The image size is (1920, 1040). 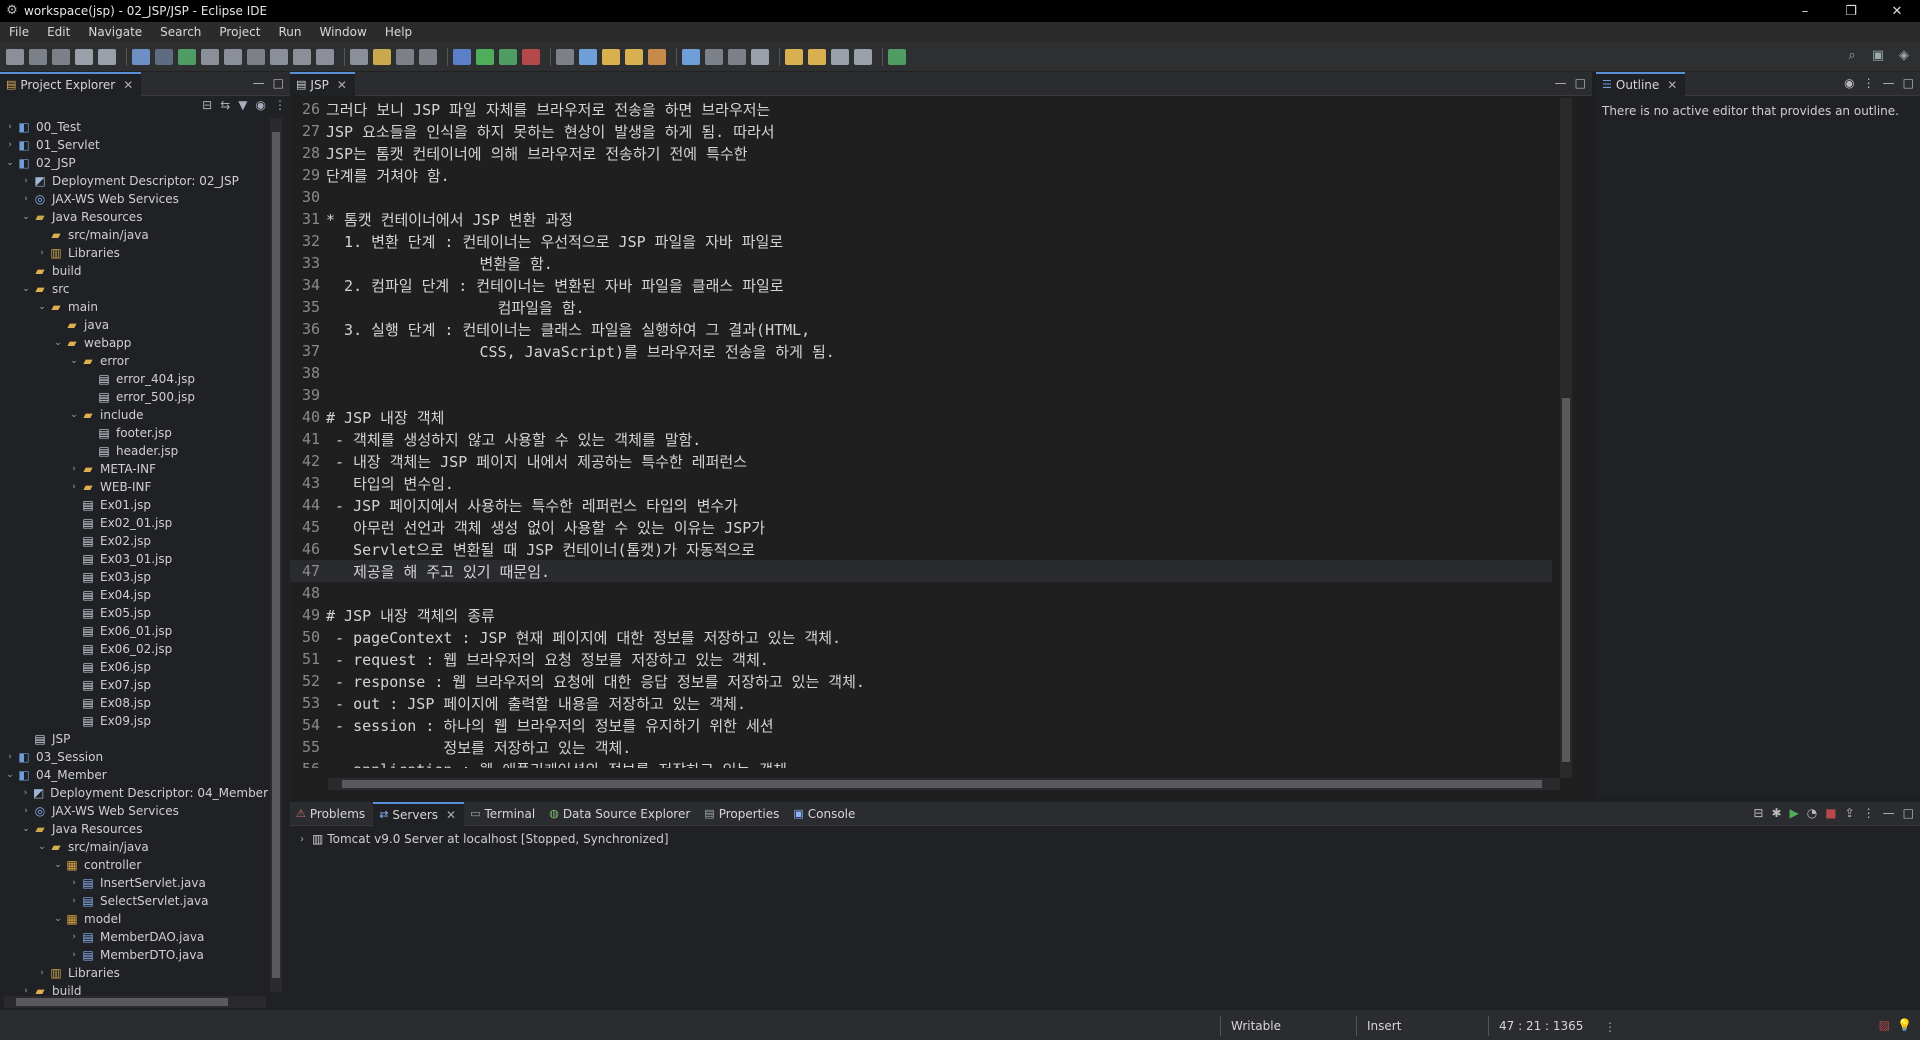 I want to click on start-server-icon: ▶, so click(x=1794, y=813).